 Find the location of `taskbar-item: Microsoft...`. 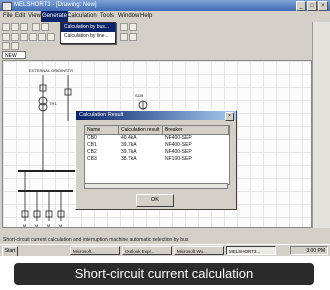

taskbar-item: Microsoft... is located at coordinates (95, 250).